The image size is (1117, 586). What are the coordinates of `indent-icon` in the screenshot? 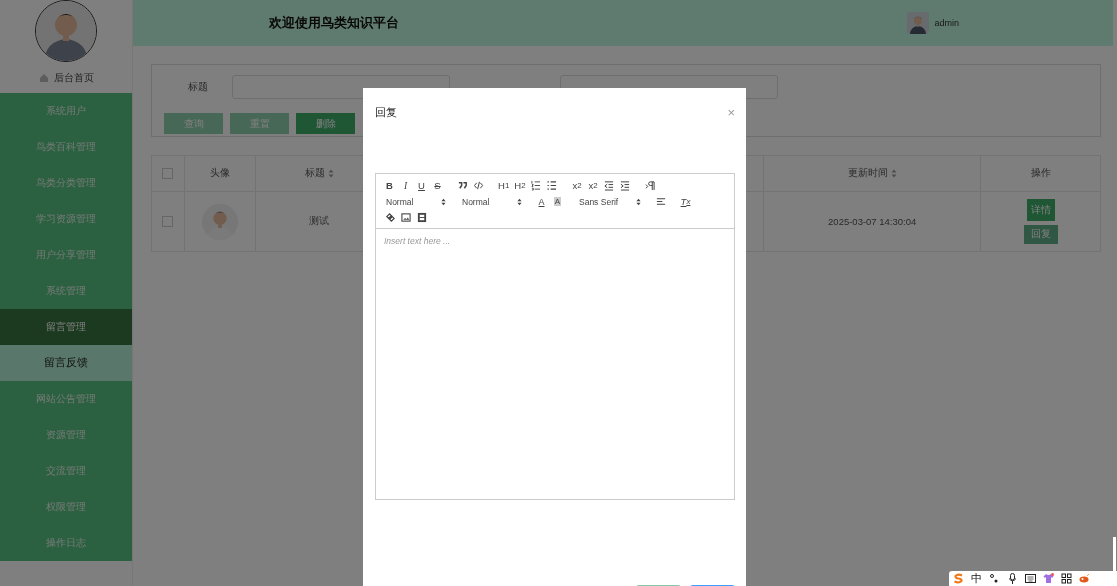 It's located at (625, 185).